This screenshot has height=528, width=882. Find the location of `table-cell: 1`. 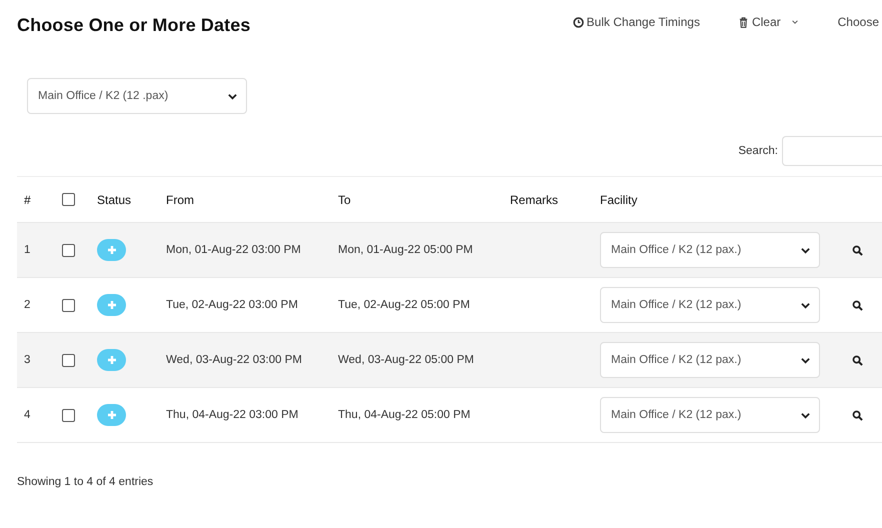

table-cell: 1 is located at coordinates (27, 250).